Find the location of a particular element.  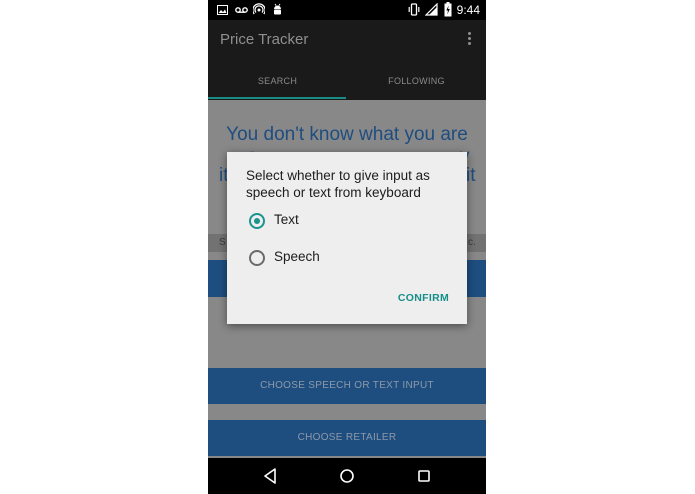

headline-text: You don't know what you are is located at coordinates (347, 134).